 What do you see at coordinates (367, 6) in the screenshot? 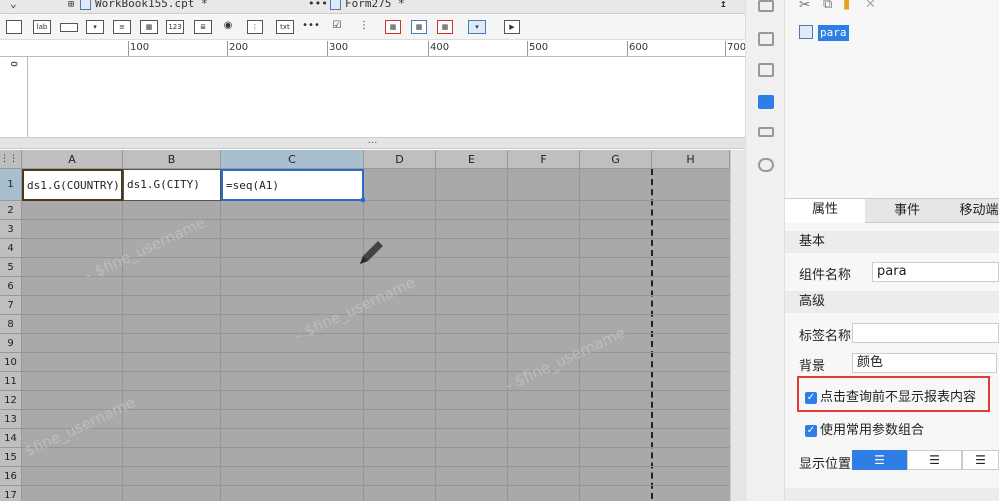
I see `tab-form: Form275 *` at bounding box center [367, 6].